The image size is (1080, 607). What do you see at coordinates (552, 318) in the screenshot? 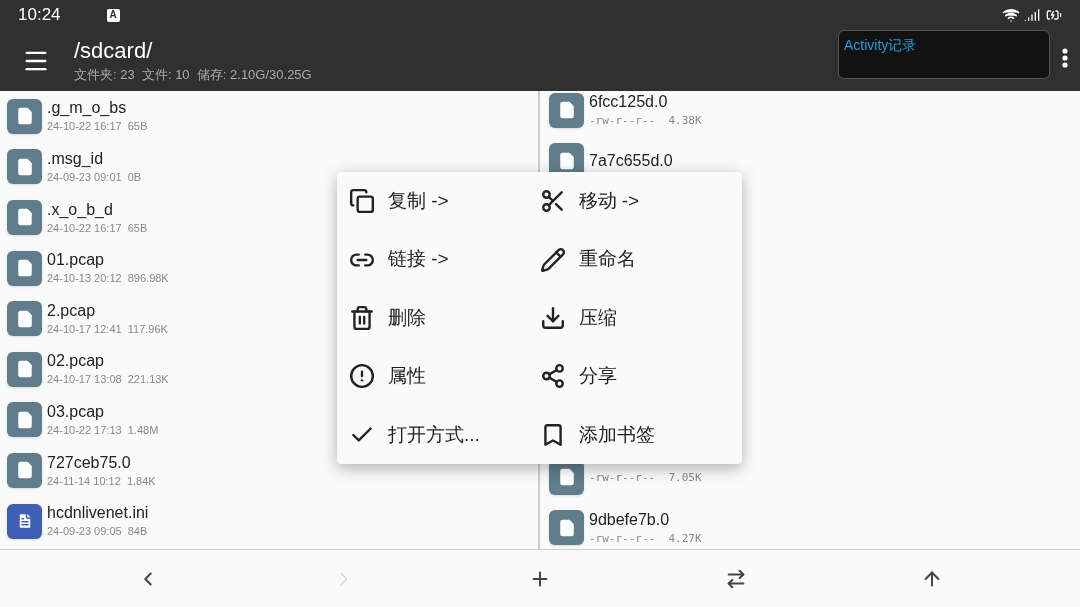
I see `download-icon` at bounding box center [552, 318].